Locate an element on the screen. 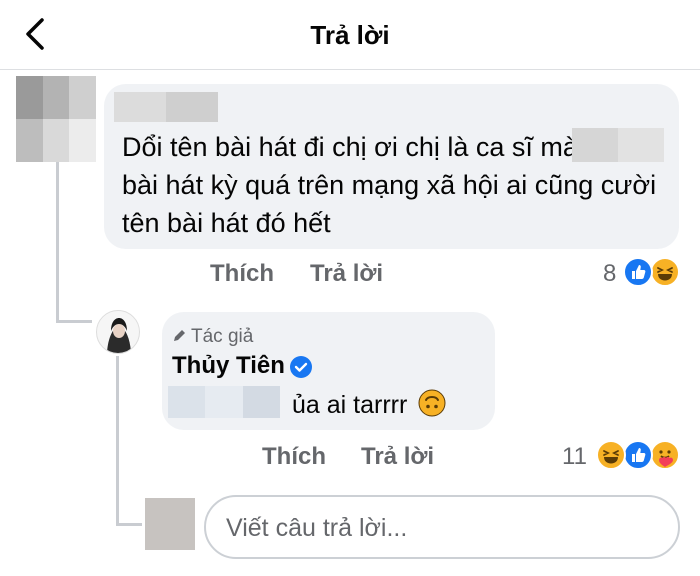 This screenshot has height=576, width=700. reply-reply-button: Trả lời is located at coordinates (397, 456).